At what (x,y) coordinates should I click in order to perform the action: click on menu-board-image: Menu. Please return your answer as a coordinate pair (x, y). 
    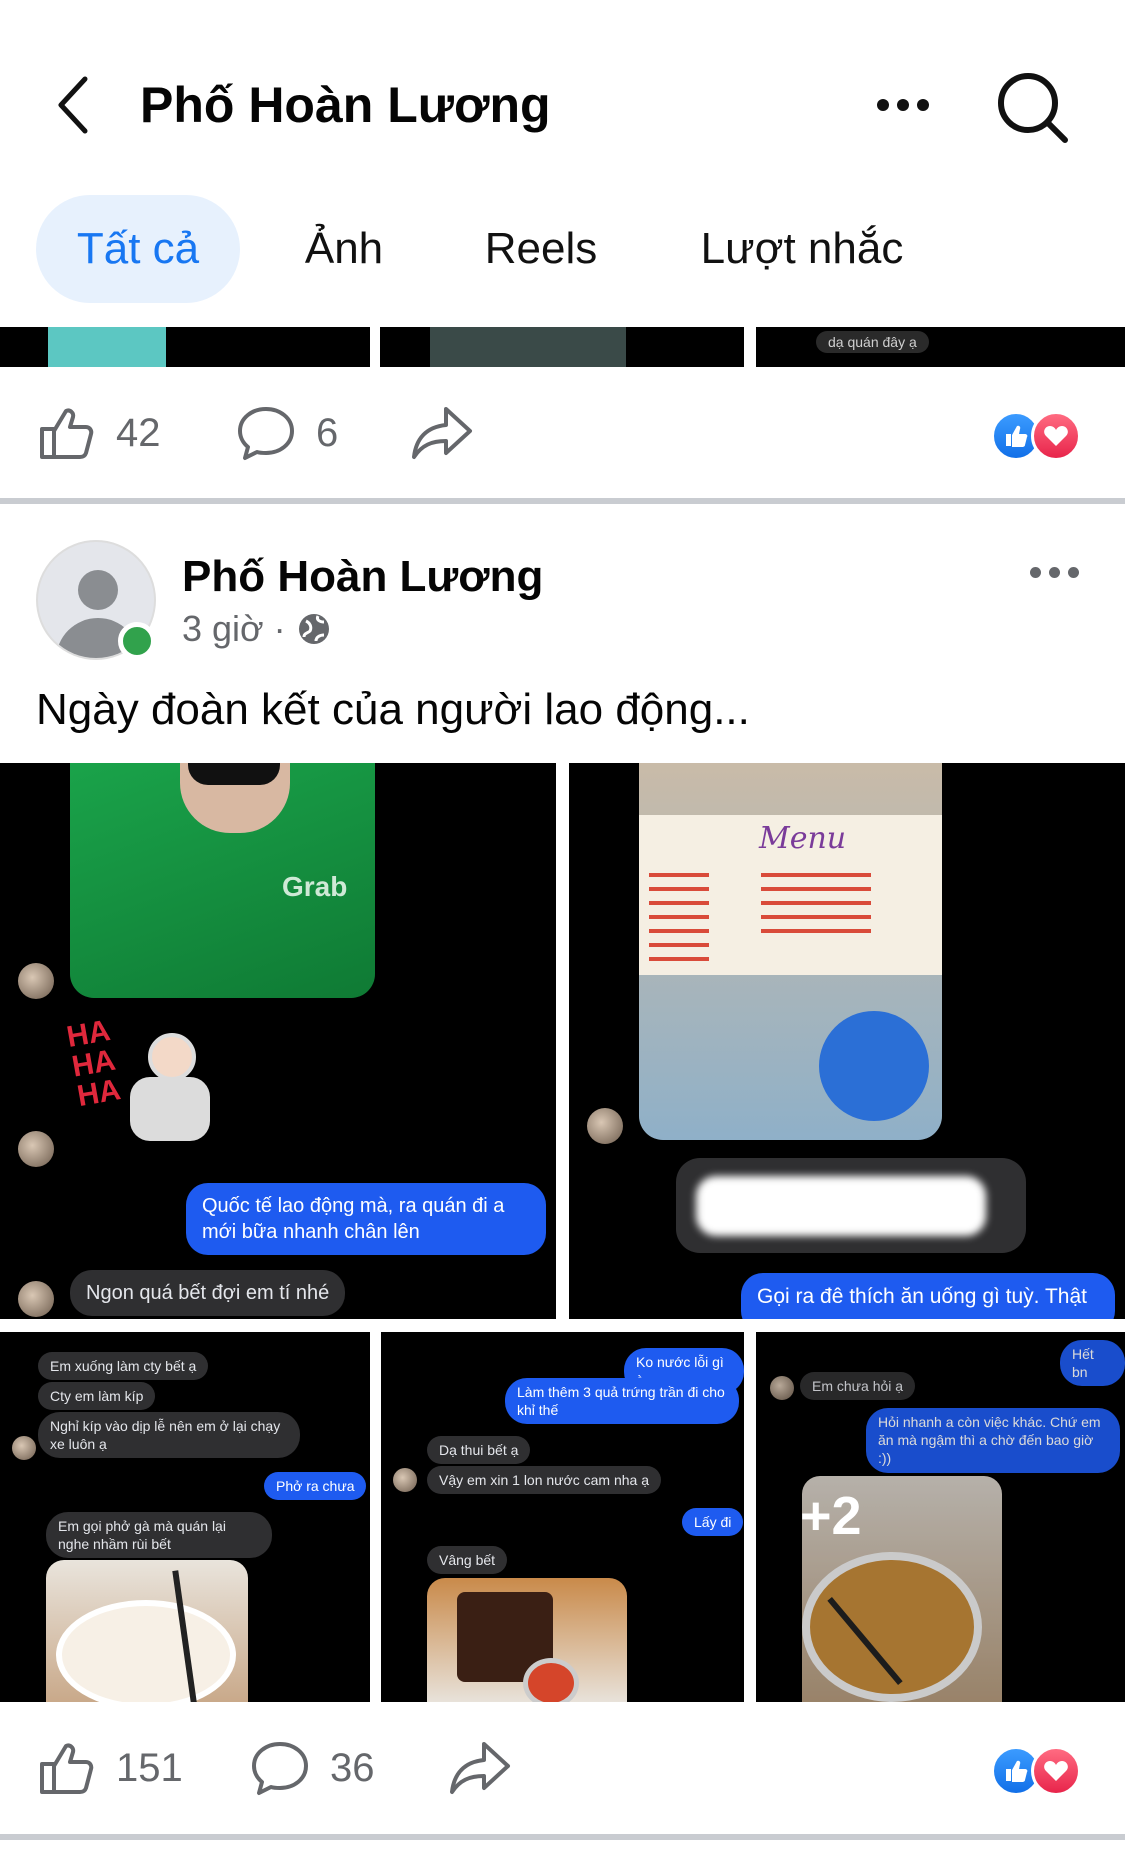
    Looking at the image, I should click on (790, 951).